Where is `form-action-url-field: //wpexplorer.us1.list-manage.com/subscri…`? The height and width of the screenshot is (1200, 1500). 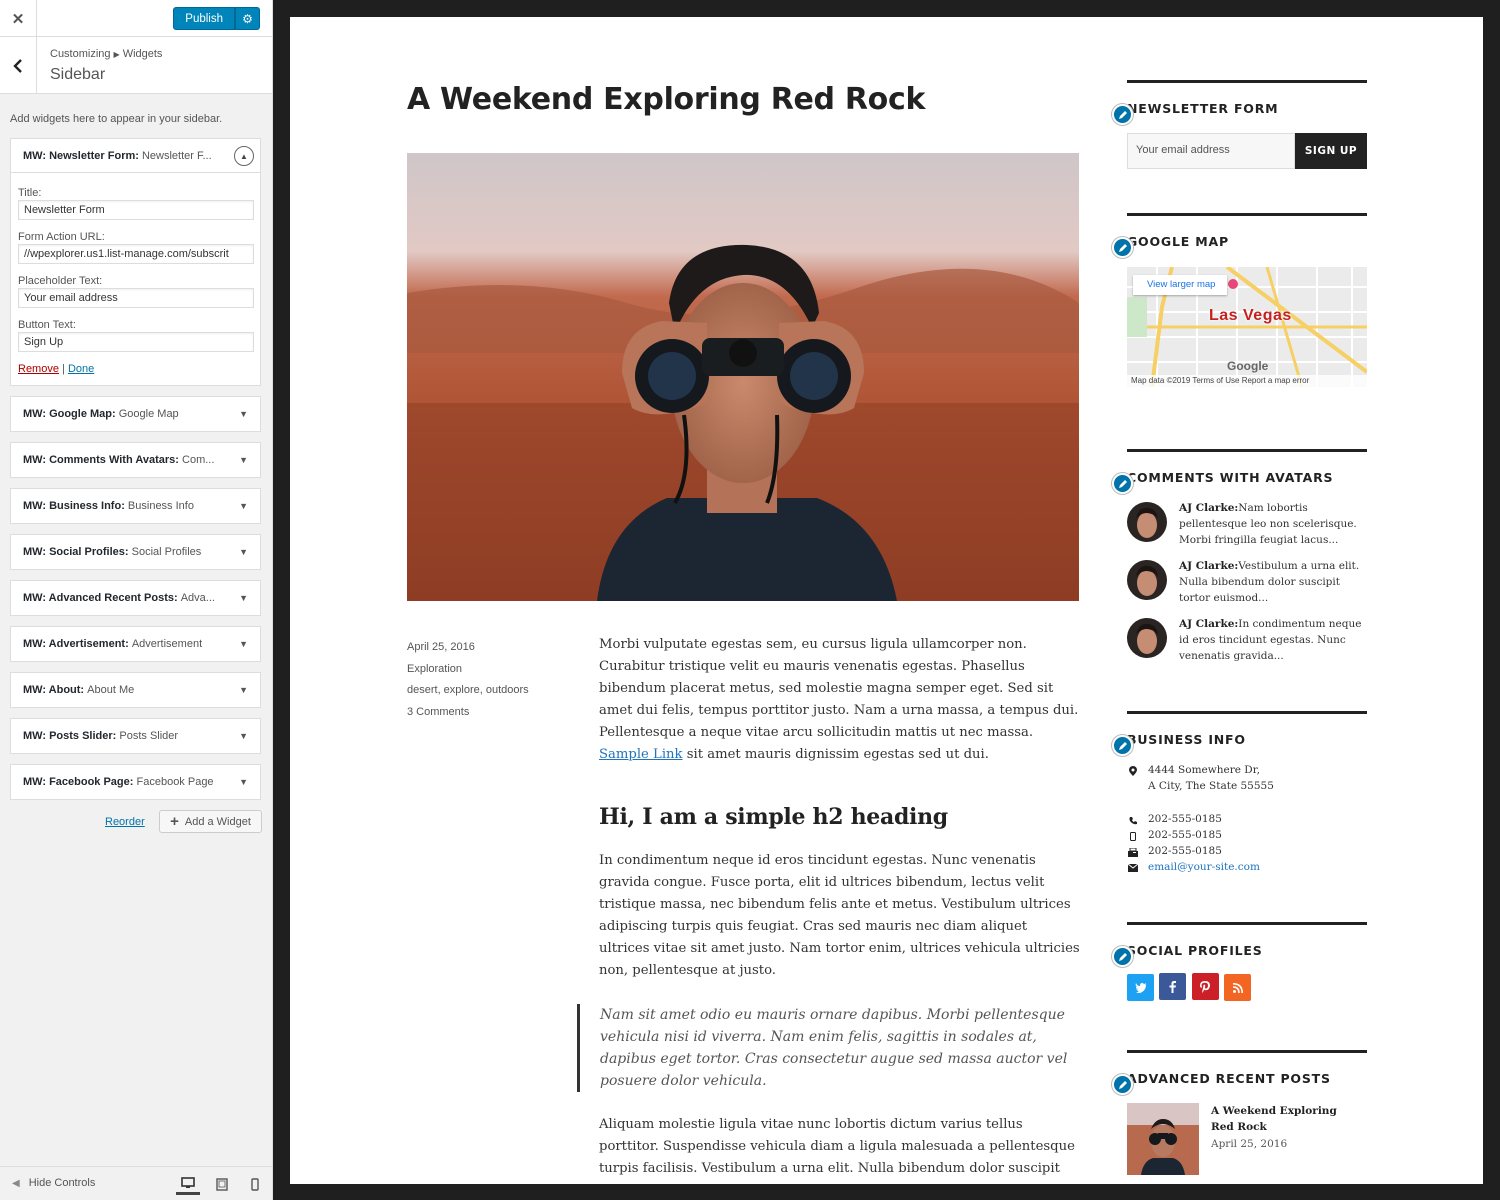 form-action-url-field: //wpexplorer.us1.list-manage.com/subscri… is located at coordinates (136, 254).